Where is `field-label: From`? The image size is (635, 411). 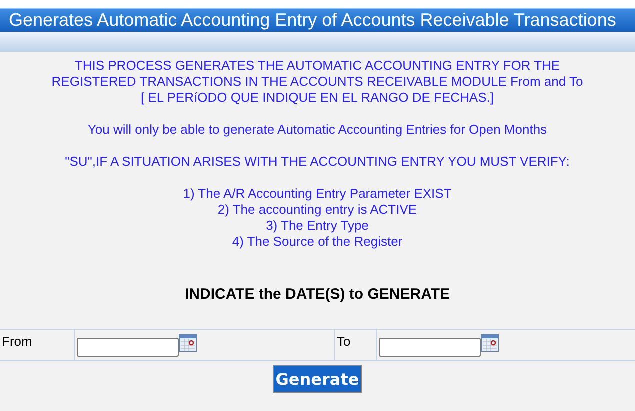
field-label: From is located at coordinates (37, 345).